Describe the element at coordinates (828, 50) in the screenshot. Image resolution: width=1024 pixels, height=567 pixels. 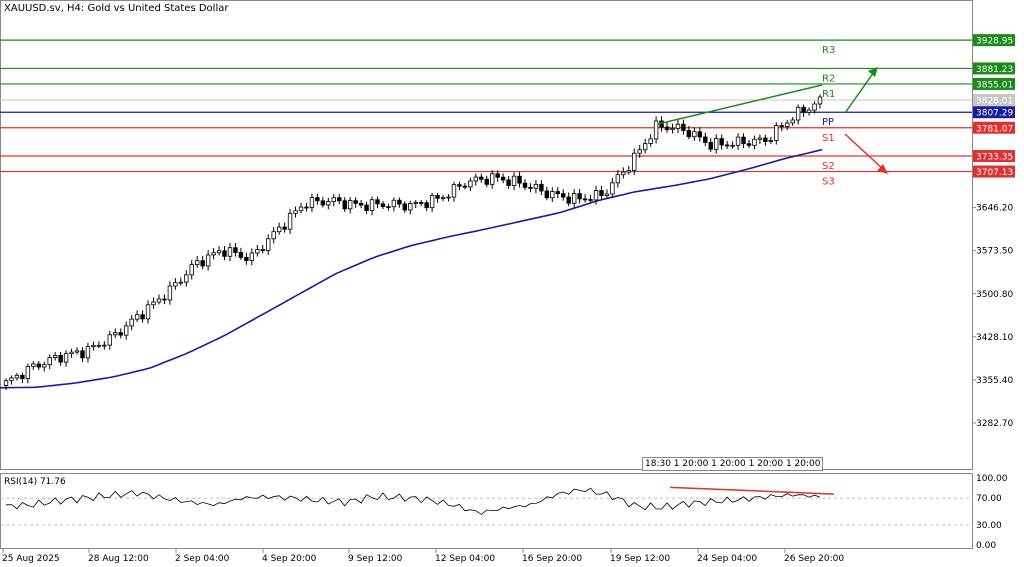
I see `level-name-r3: R3` at that location.